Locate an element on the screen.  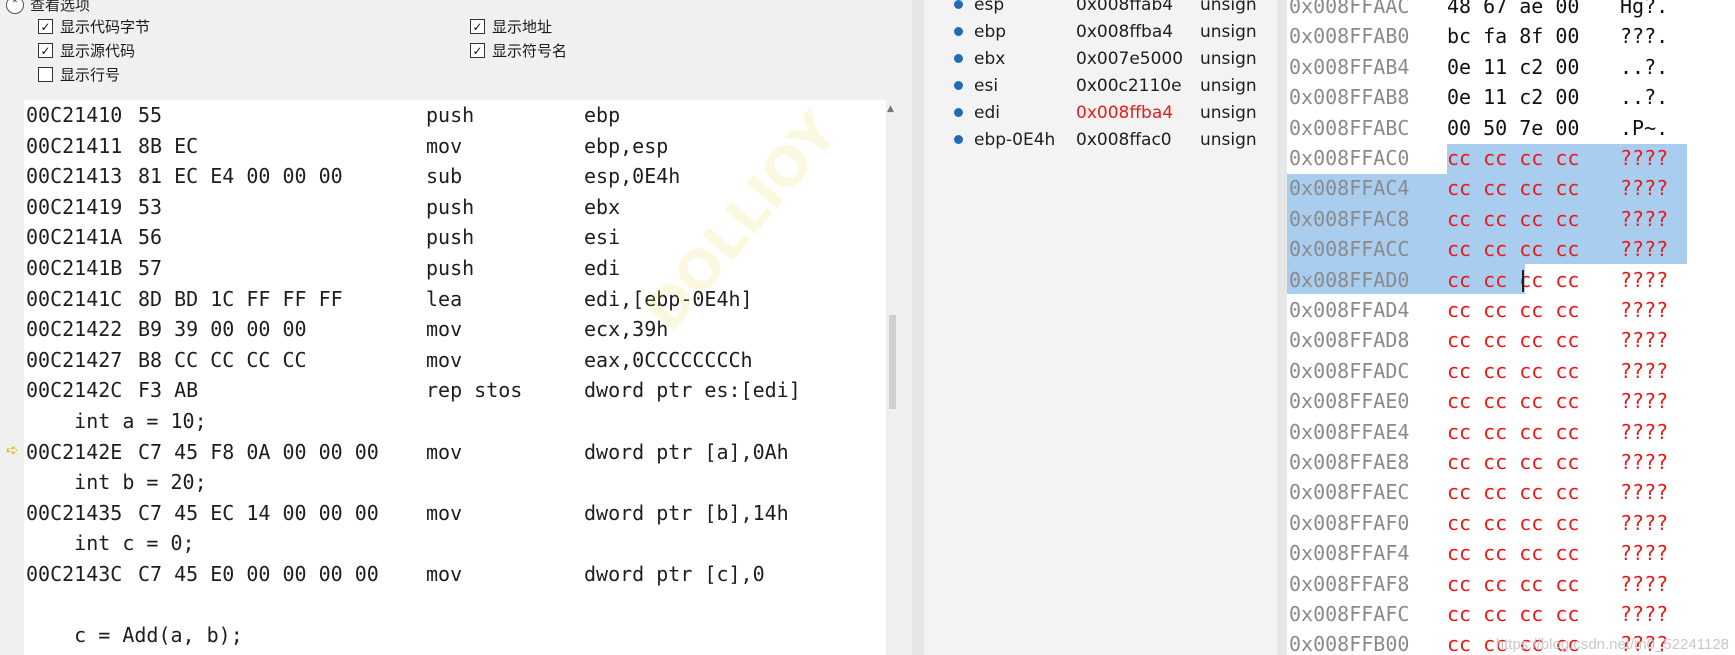
memory-row: 0x008FFAF4 cc cc cc cc???? is located at coordinates (1511, 553).